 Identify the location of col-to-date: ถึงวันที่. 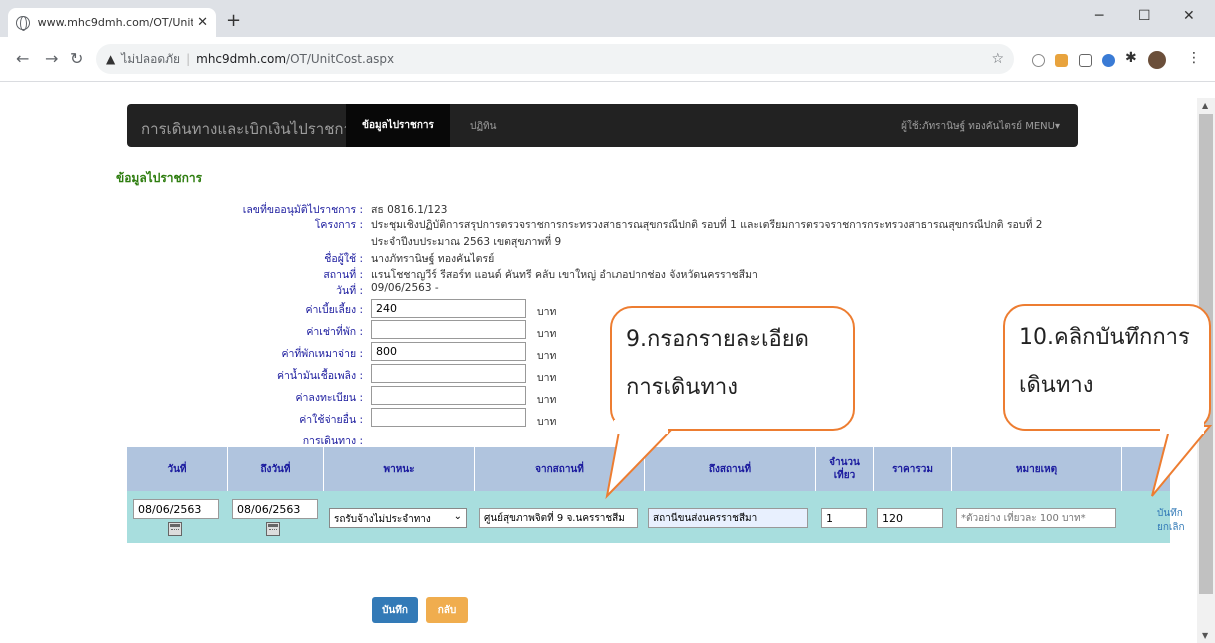
(276, 469).